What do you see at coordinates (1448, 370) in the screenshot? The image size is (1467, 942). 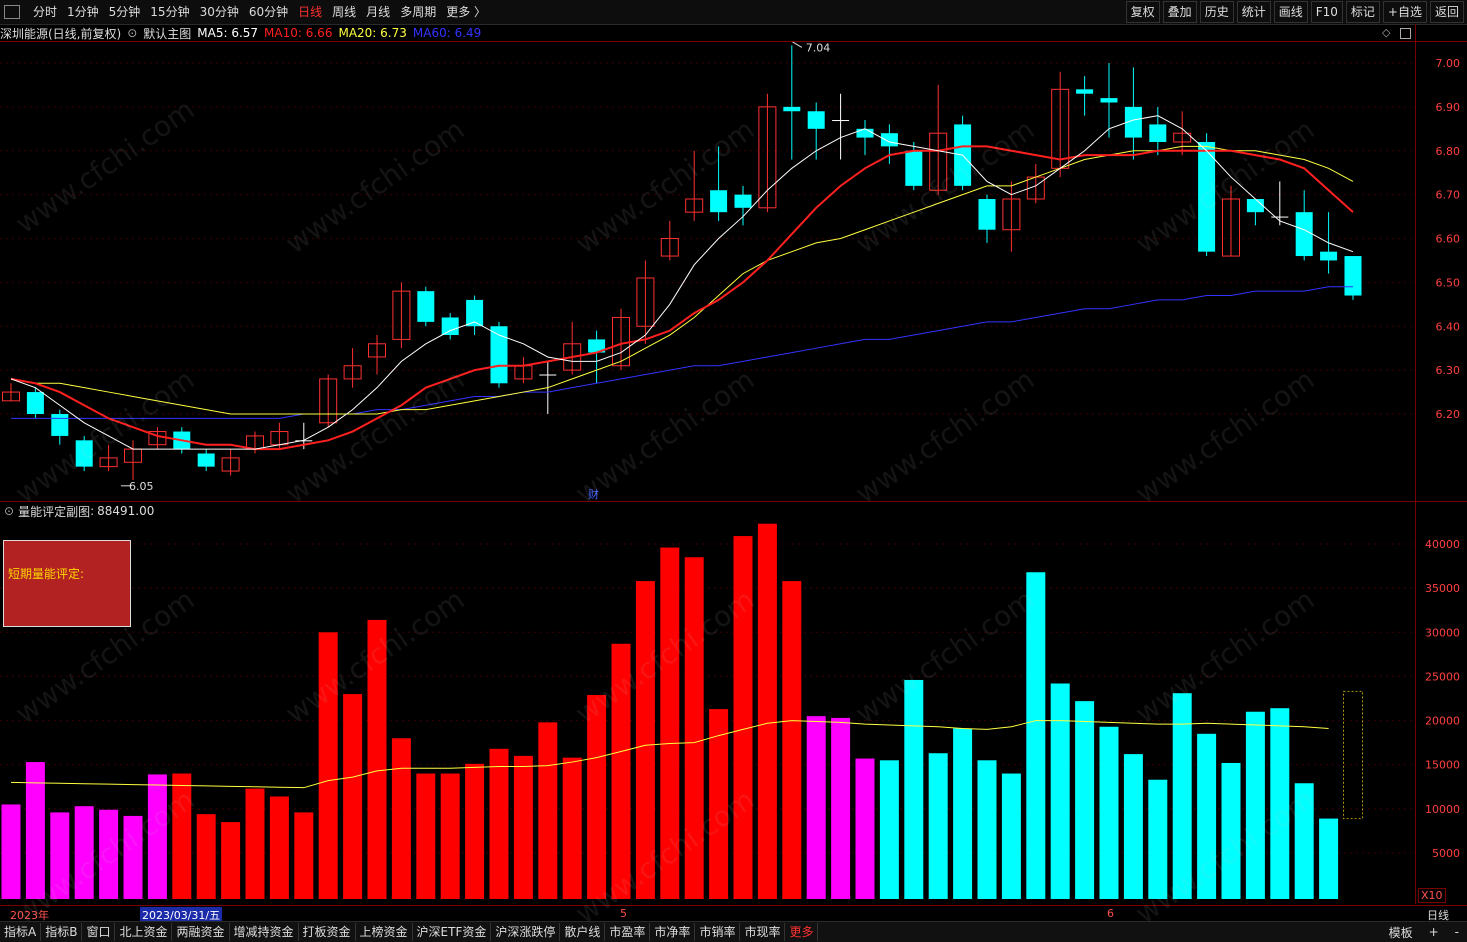 I see `price-tick-label: 6.30` at bounding box center [1448, 370].